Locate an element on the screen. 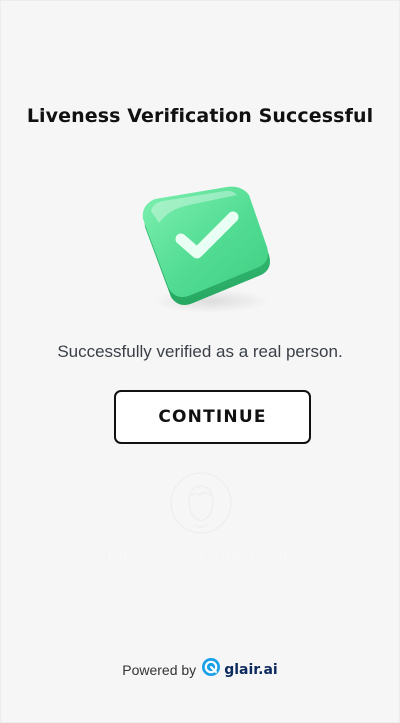 This screenshot has height=723, width=400. brand-logo: glair.ai is located at coordinates (239, 669).